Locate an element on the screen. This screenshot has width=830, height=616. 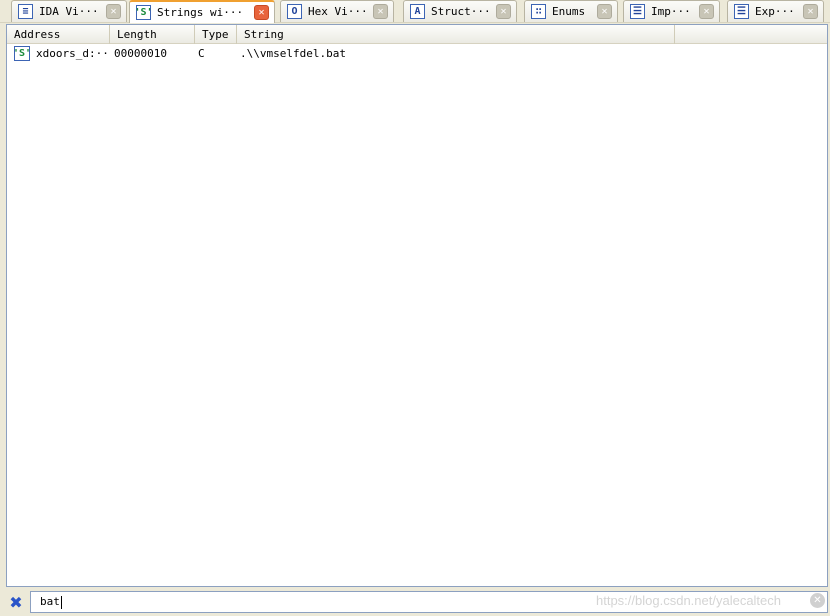
tab-label: IDA Vi··· is located at coordinates (69, 11).